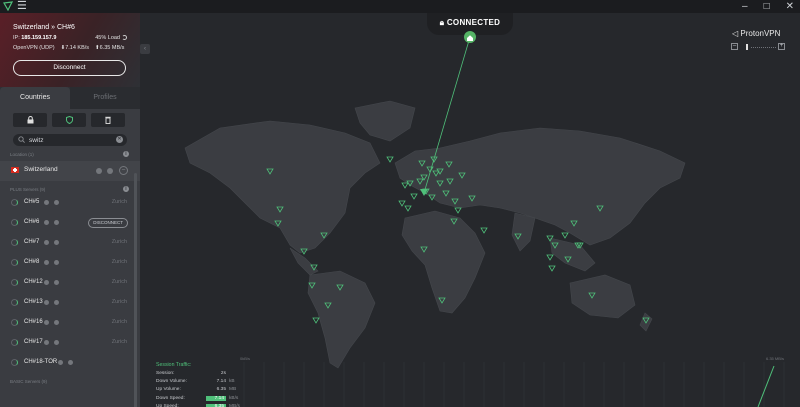 The height and width of the screenshot is (407, 800). Describe the element at coordinates (33, 322) in the screenshot. I see `server-name: CH#16` at that location.